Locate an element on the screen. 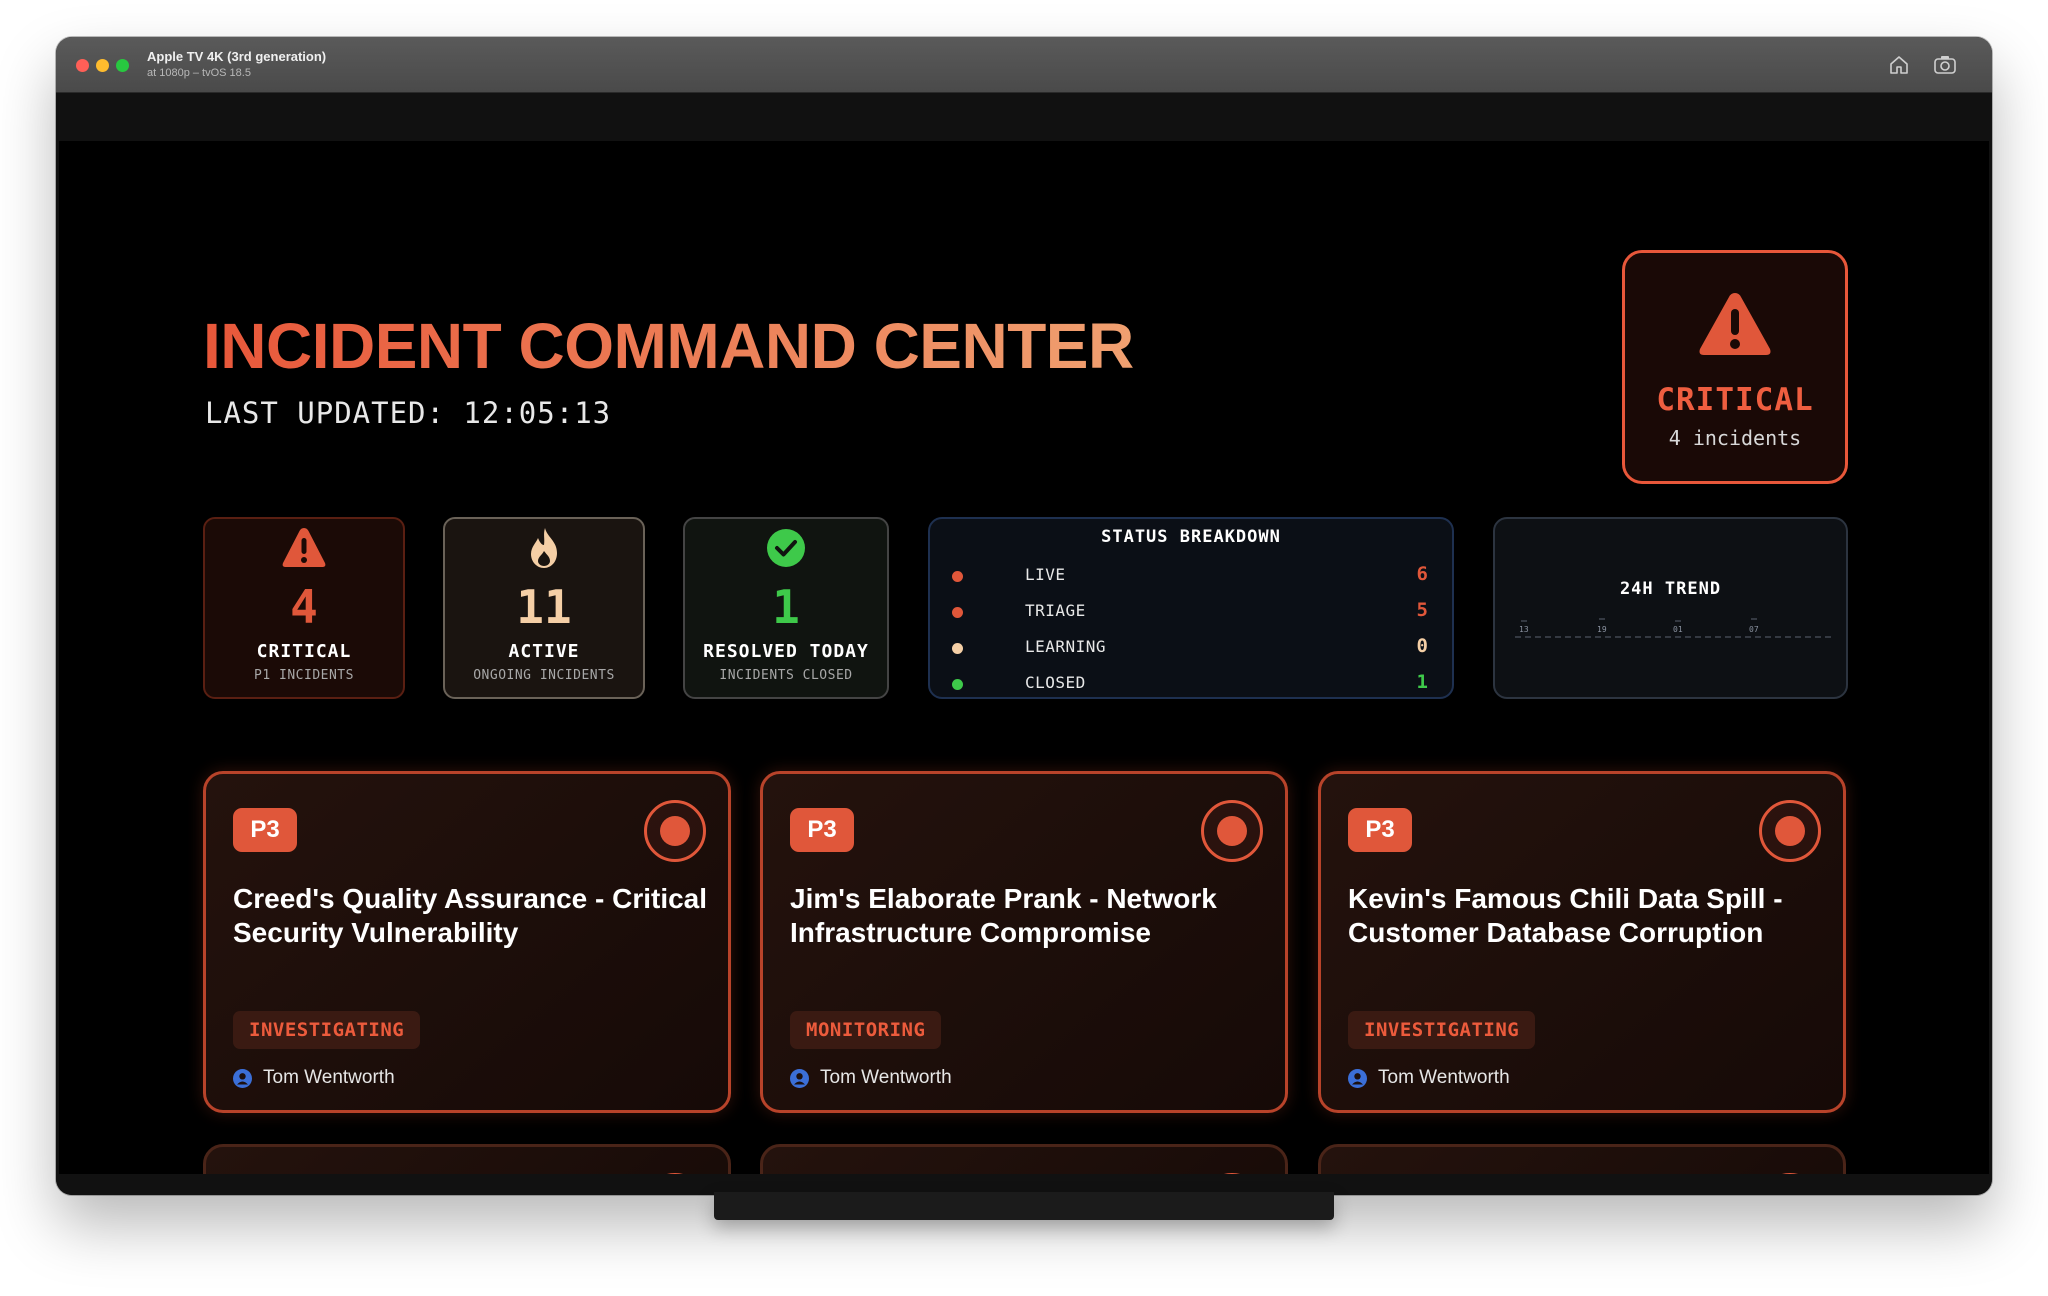 The image size is (2048, 1296). critical-count: 4 is located at coordinates (304, 607).